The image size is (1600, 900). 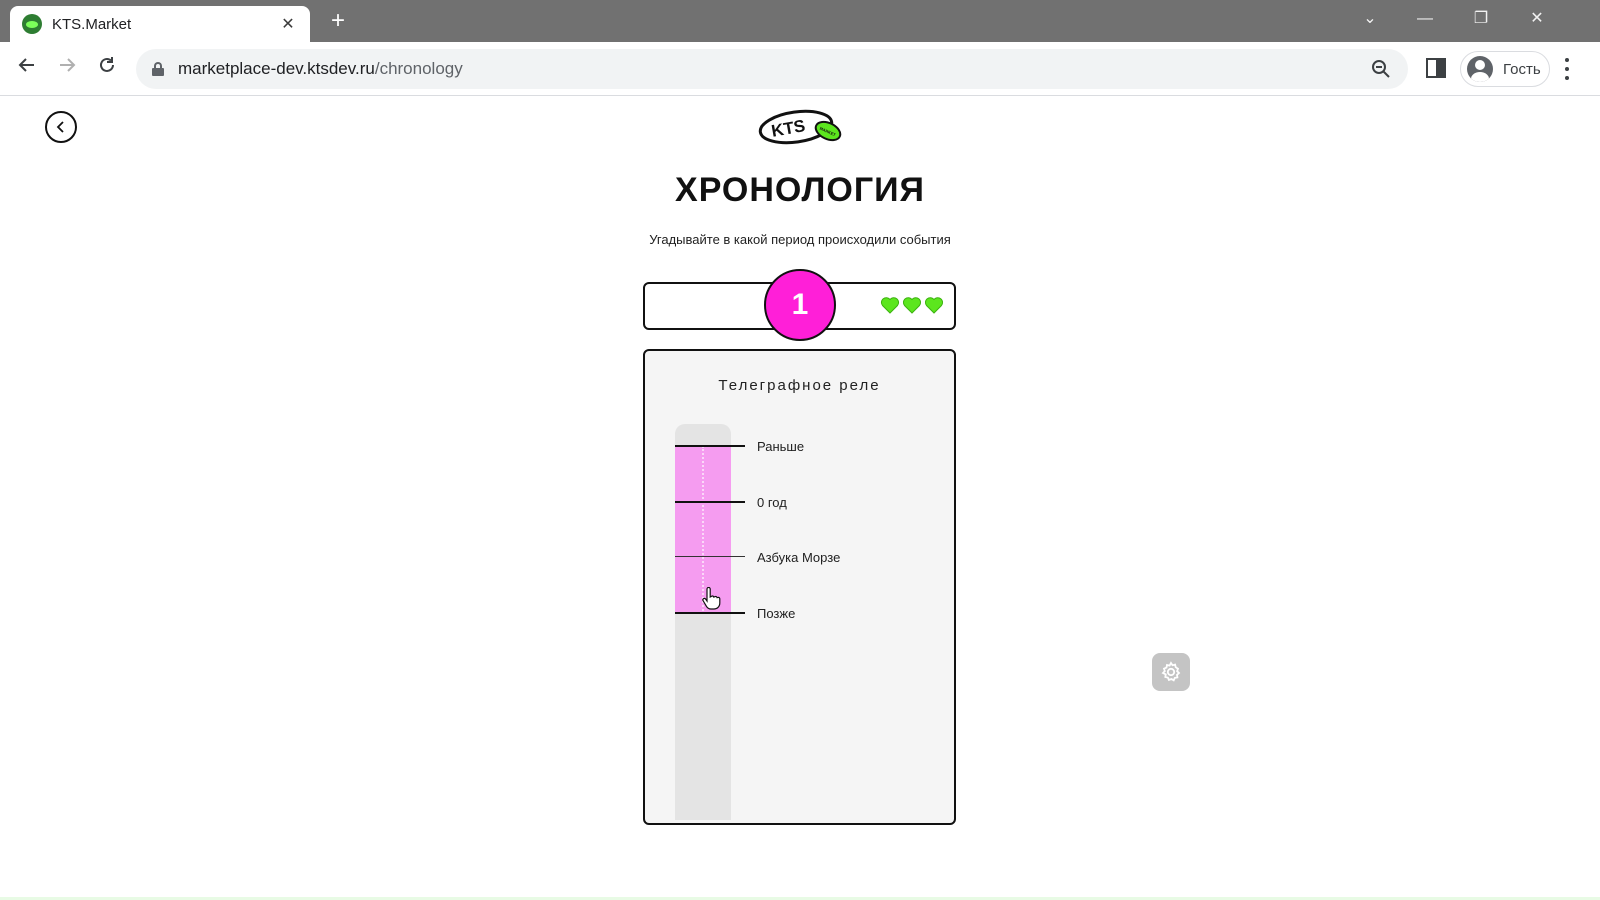 I want to click on kts-favicon-icon, so click(x=32, y=24).